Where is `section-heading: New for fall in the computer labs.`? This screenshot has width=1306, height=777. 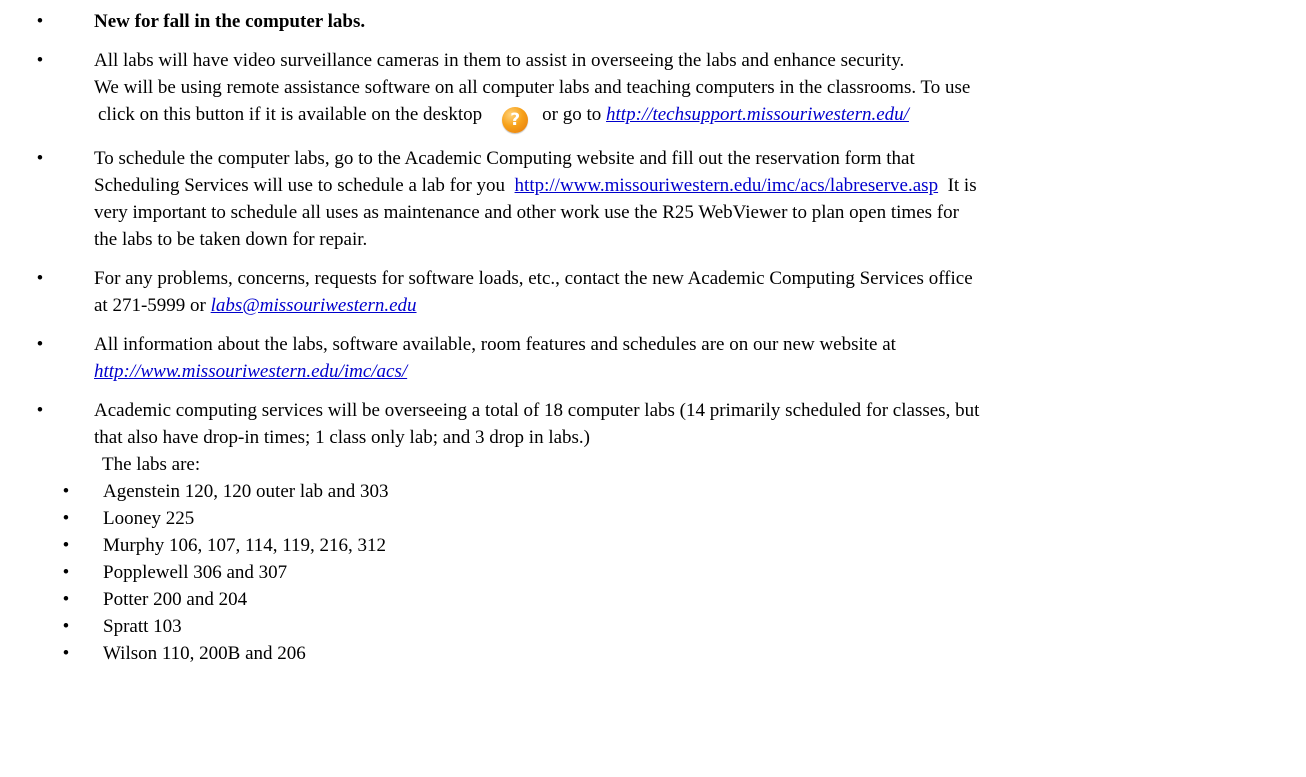 section-heading: New for fall in the computer labs. is located at coordinates (230, 21).